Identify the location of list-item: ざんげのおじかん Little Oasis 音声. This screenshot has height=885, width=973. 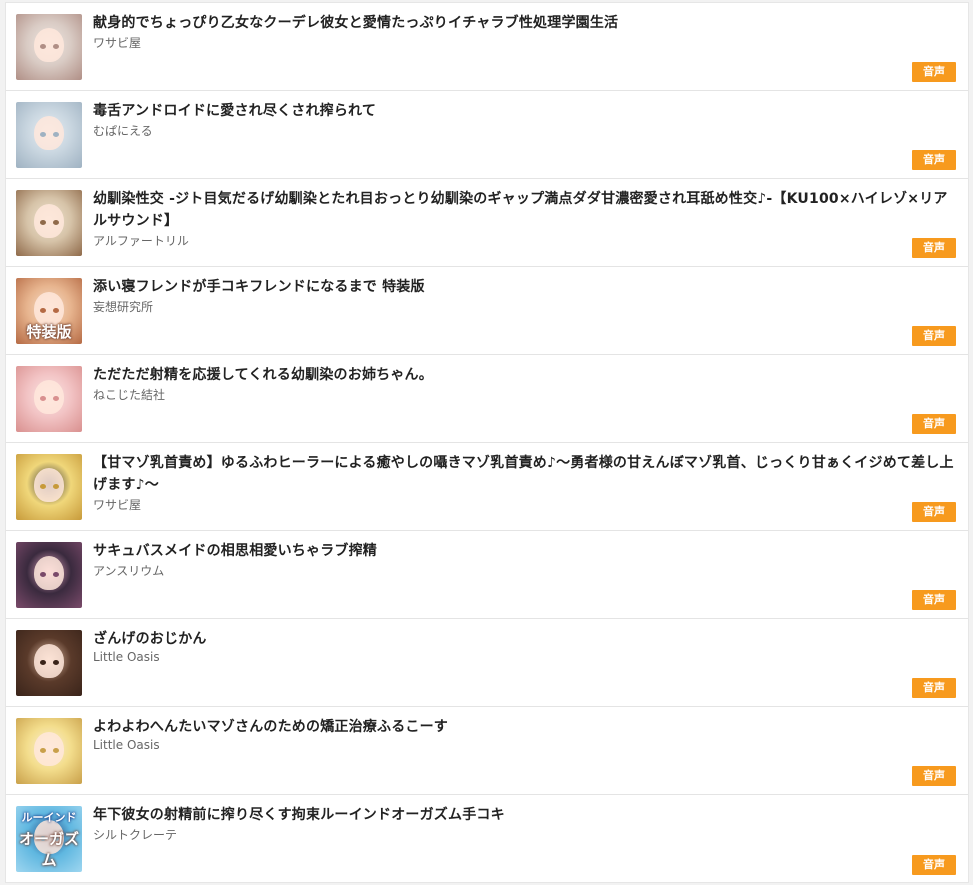
(487, 663).